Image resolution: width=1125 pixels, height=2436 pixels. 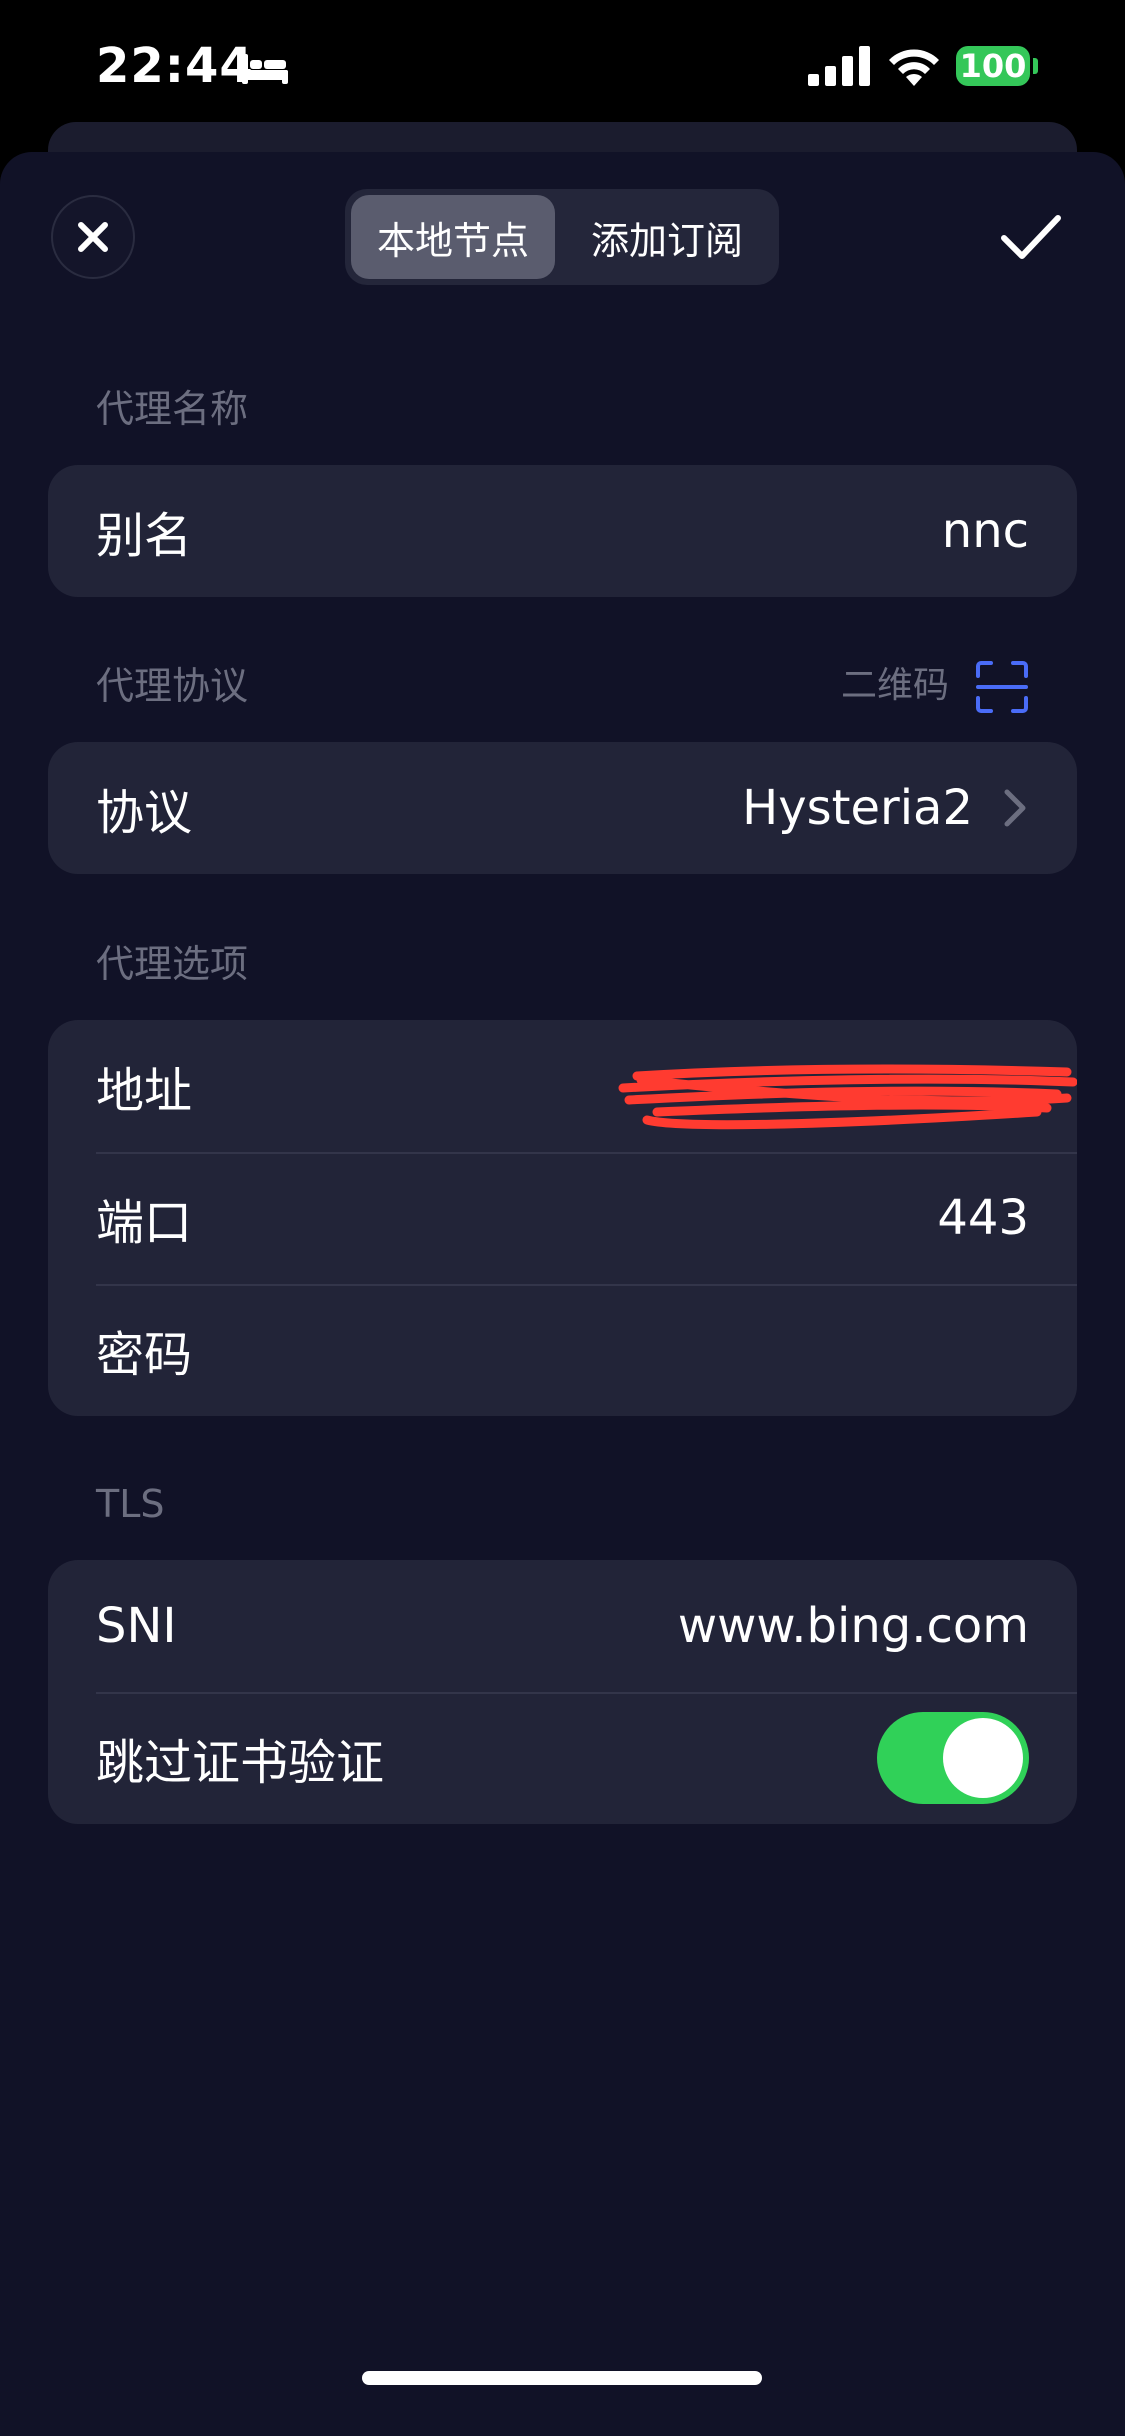 I want to click on row-label: 端口, so click(x=144, y=1223).